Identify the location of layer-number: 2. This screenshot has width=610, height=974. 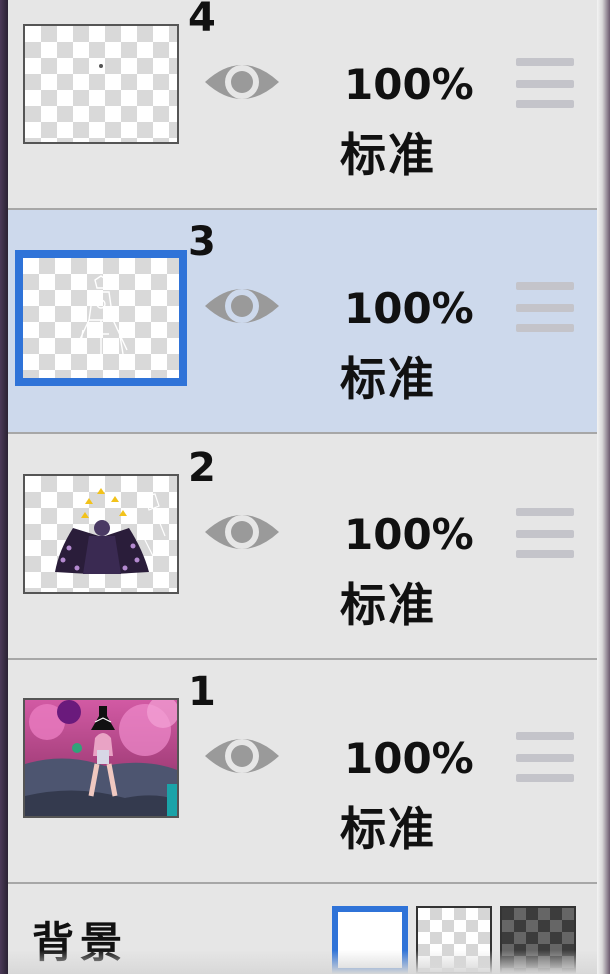
(202, 468).